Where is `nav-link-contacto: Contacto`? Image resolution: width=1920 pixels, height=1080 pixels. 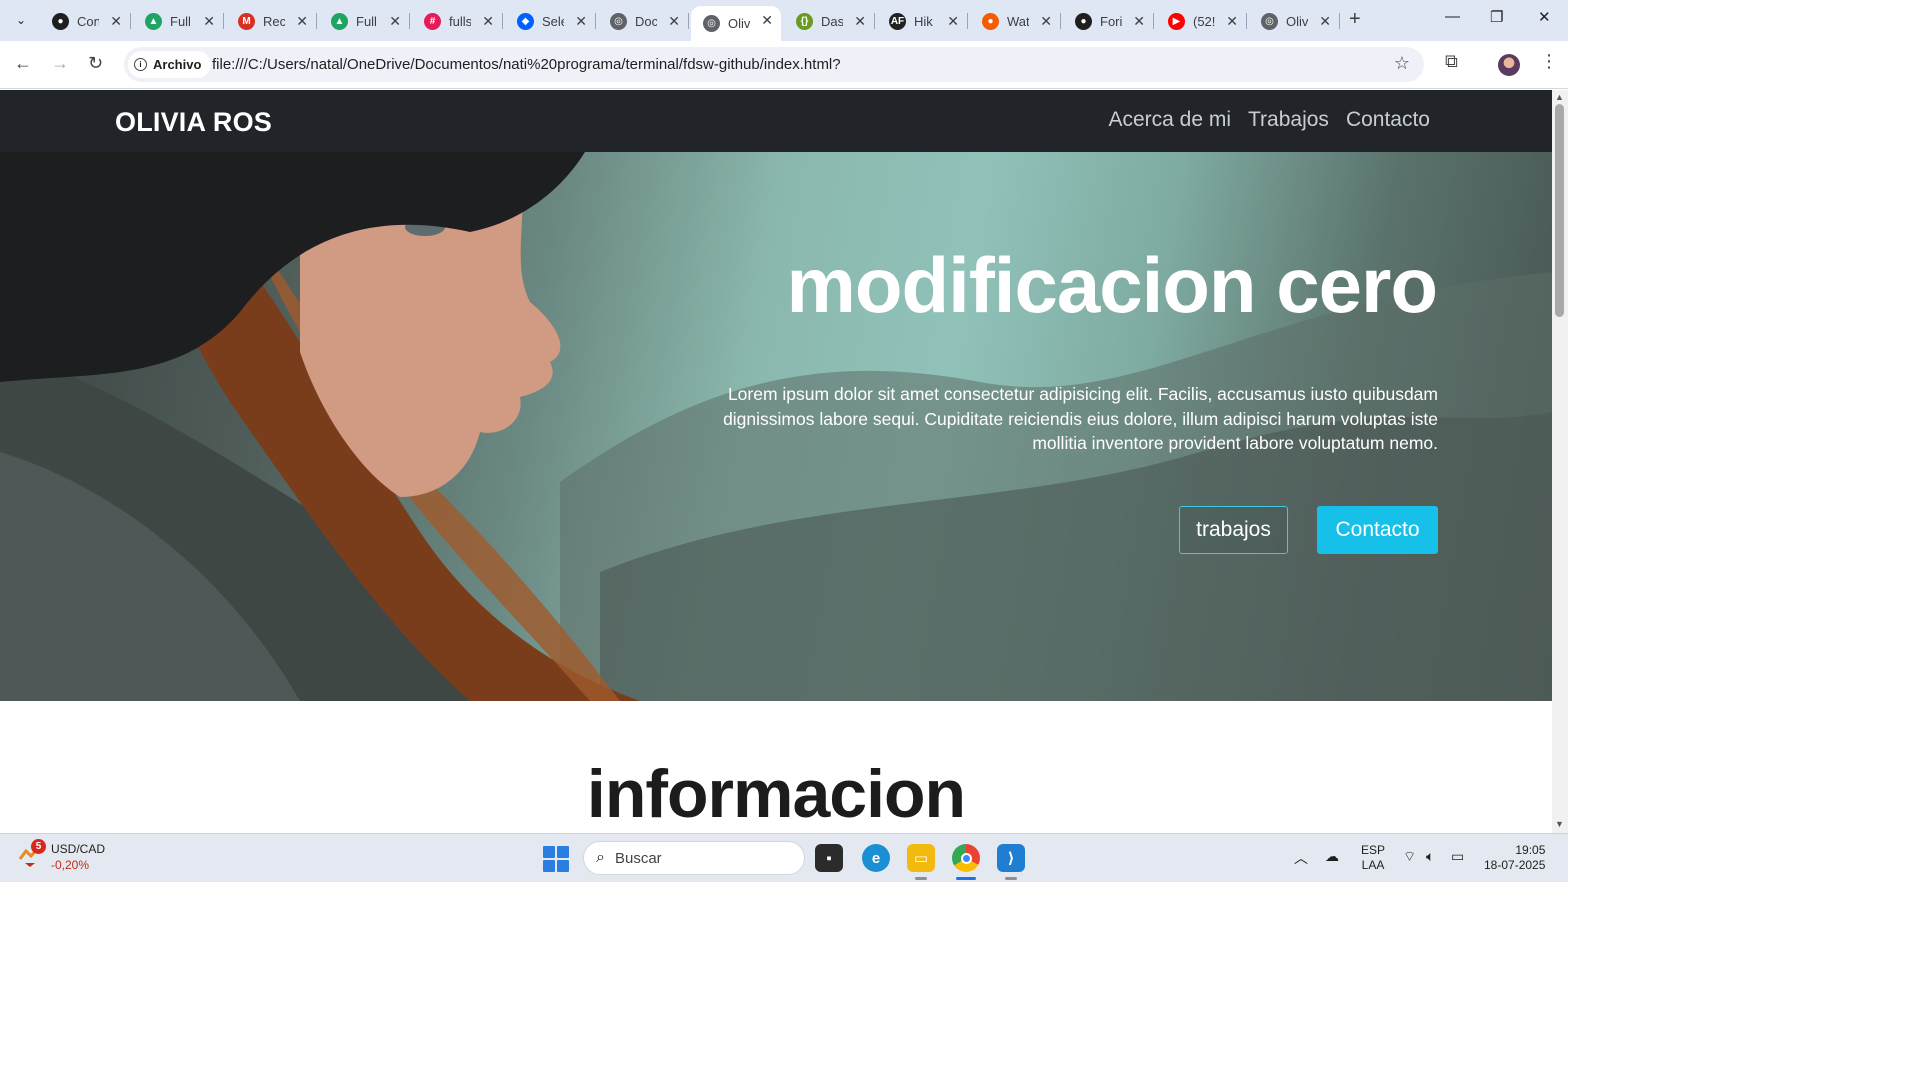 nav-link-contacto: Contacto is located at coordinates (1388, 120).